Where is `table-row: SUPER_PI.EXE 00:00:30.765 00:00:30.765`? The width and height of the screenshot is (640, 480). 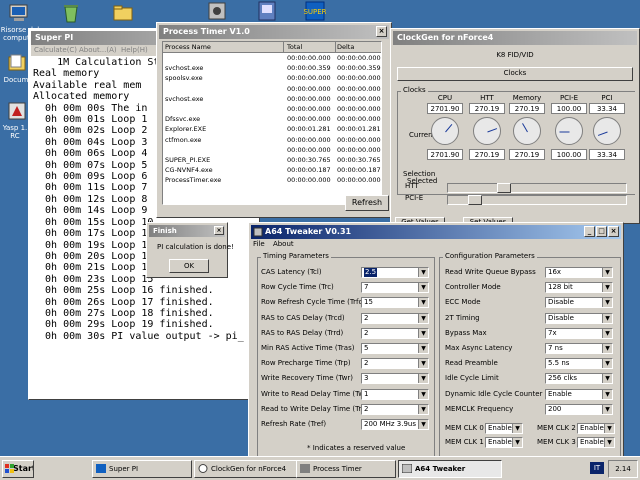 table-row: SUPER_PI.EXE 00:00:30.765 00:00:30.765 is located at coordinates (272, 160).